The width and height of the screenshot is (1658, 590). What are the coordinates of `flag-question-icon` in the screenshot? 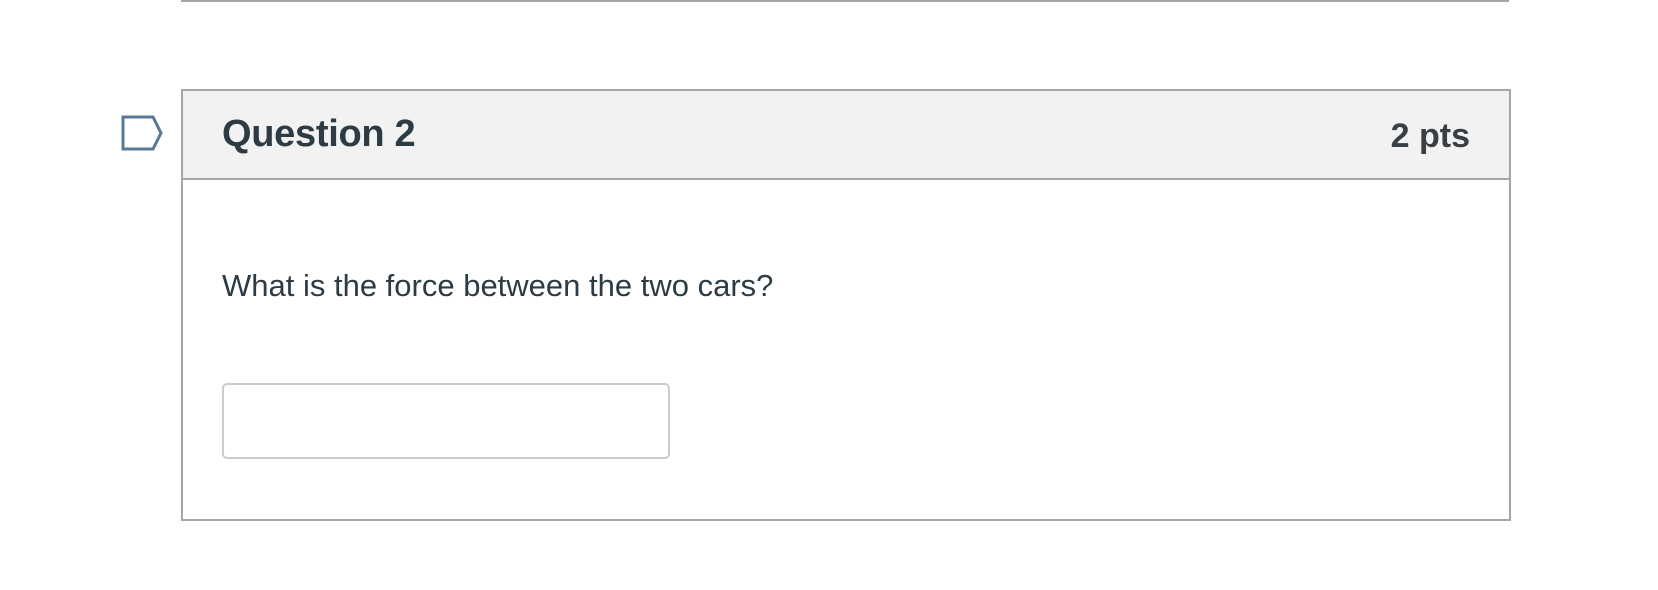 It's located at (143, 133).